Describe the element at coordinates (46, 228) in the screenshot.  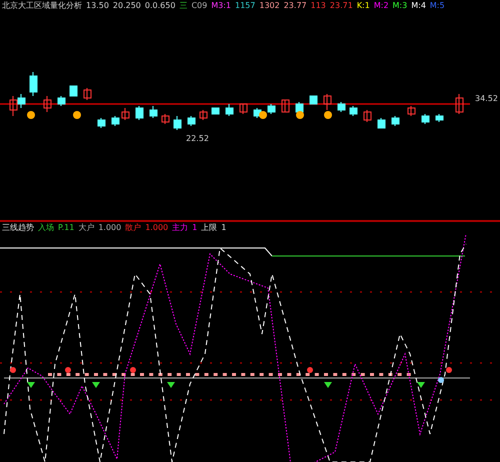
I see `indicator-value: 入场` at that location.